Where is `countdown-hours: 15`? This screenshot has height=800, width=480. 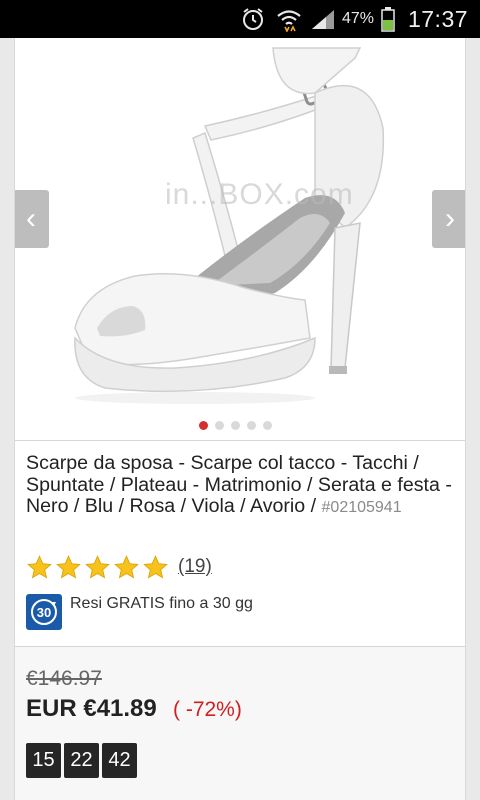 countdown-hours: 15 is located at coordinates (43, 760).